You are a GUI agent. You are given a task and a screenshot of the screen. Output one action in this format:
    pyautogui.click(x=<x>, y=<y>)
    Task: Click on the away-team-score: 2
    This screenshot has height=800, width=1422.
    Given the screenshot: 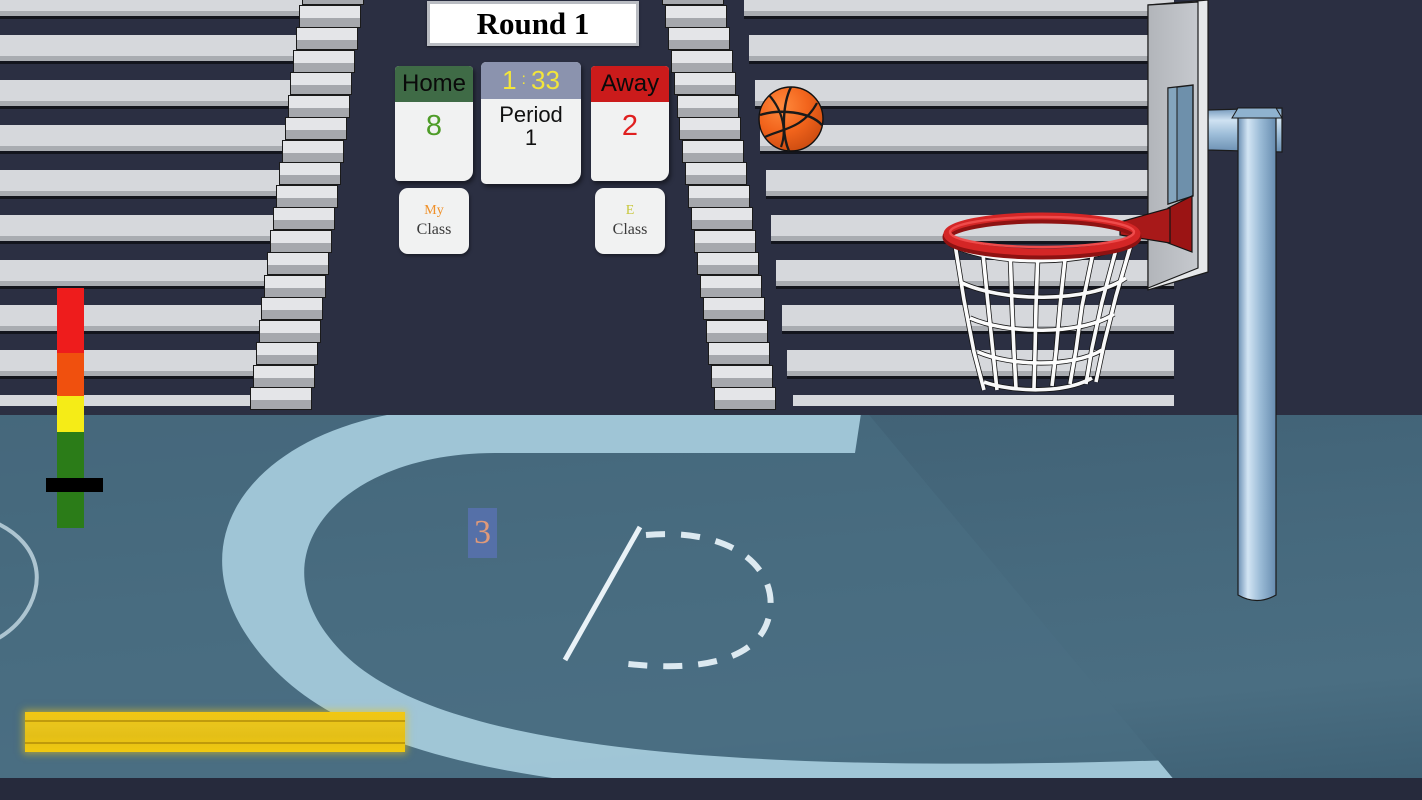 What is the action you would take?
    pyautogui.click(x=630, y=126)
    